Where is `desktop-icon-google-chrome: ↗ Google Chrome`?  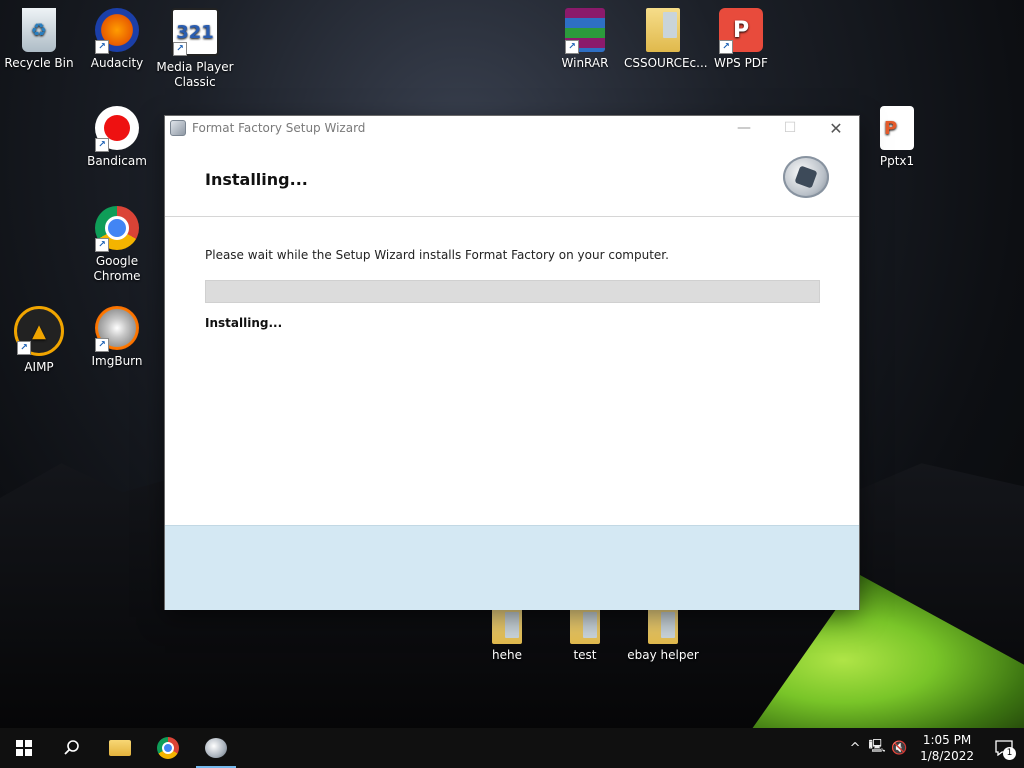 desktop-icon-google-chrome: ↗ Google Chrome is located at coordinates (117, 245).